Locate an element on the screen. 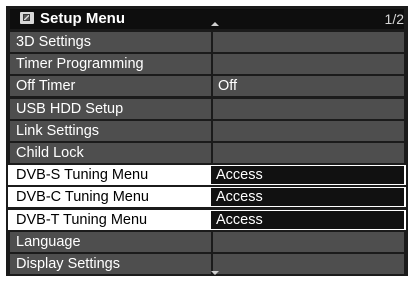 Image resolution: width=414 pixels, height=282 pixels. menu-item-label: Off Timer is located at coordinates (110, 86).